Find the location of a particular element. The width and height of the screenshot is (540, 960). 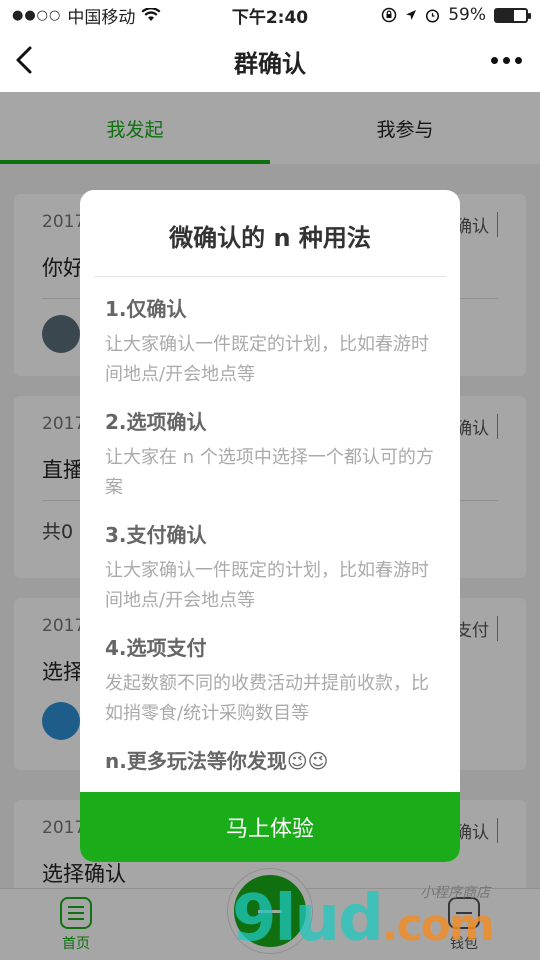

nav-bar: 群确认 is located at coordinates (270, 61).